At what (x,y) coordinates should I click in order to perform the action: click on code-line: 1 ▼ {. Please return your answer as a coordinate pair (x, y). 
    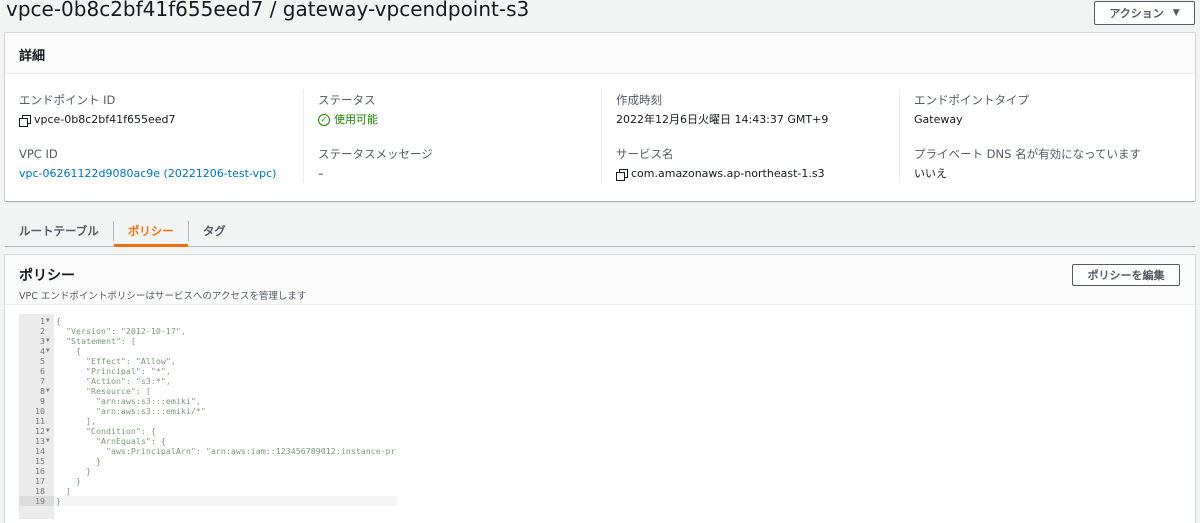
    Looking at the image, I should click on (208, 321).